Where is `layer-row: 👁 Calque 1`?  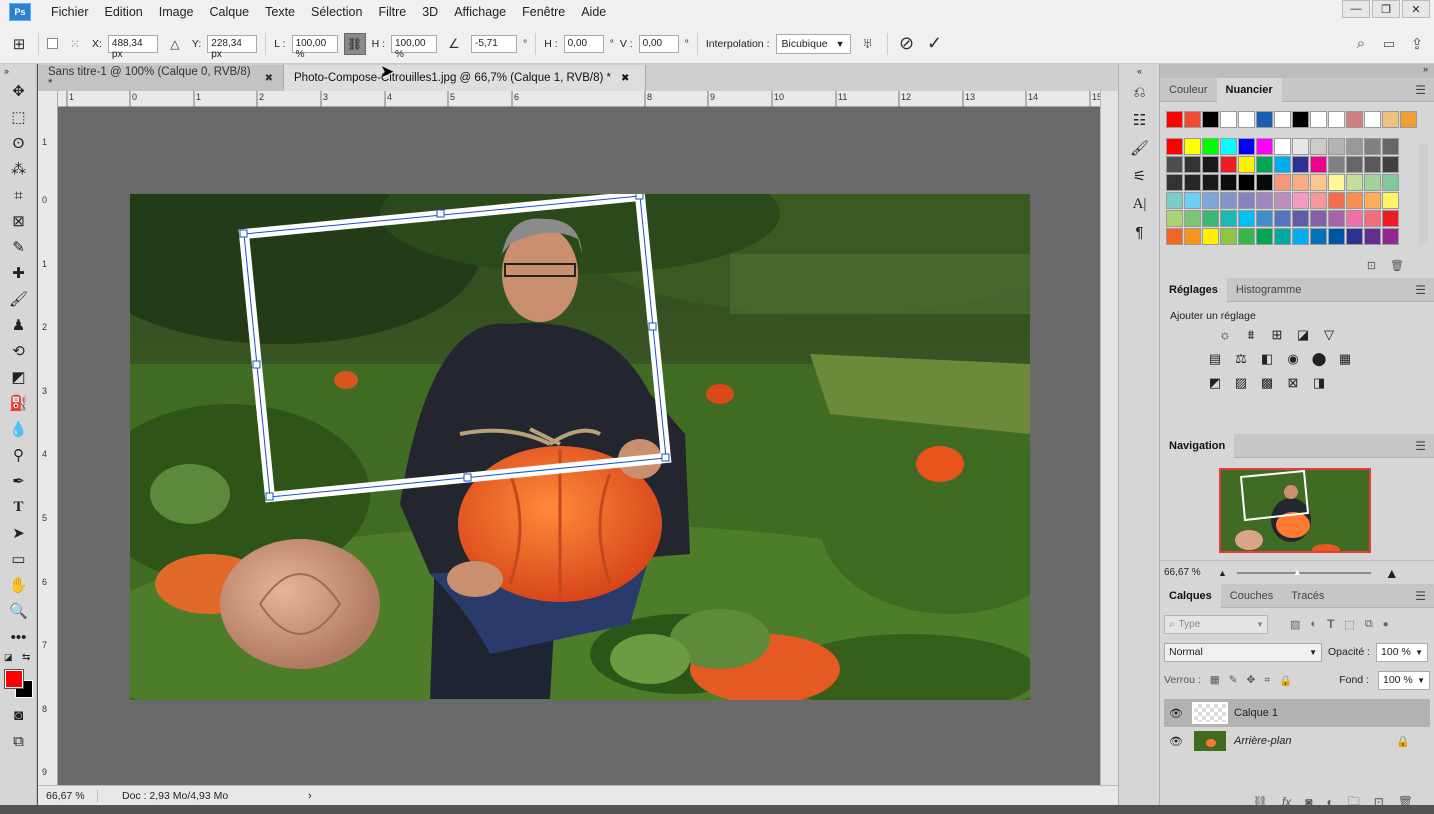 layer-row: 👁 Calque 1 is located at coordinates (1297, 713).